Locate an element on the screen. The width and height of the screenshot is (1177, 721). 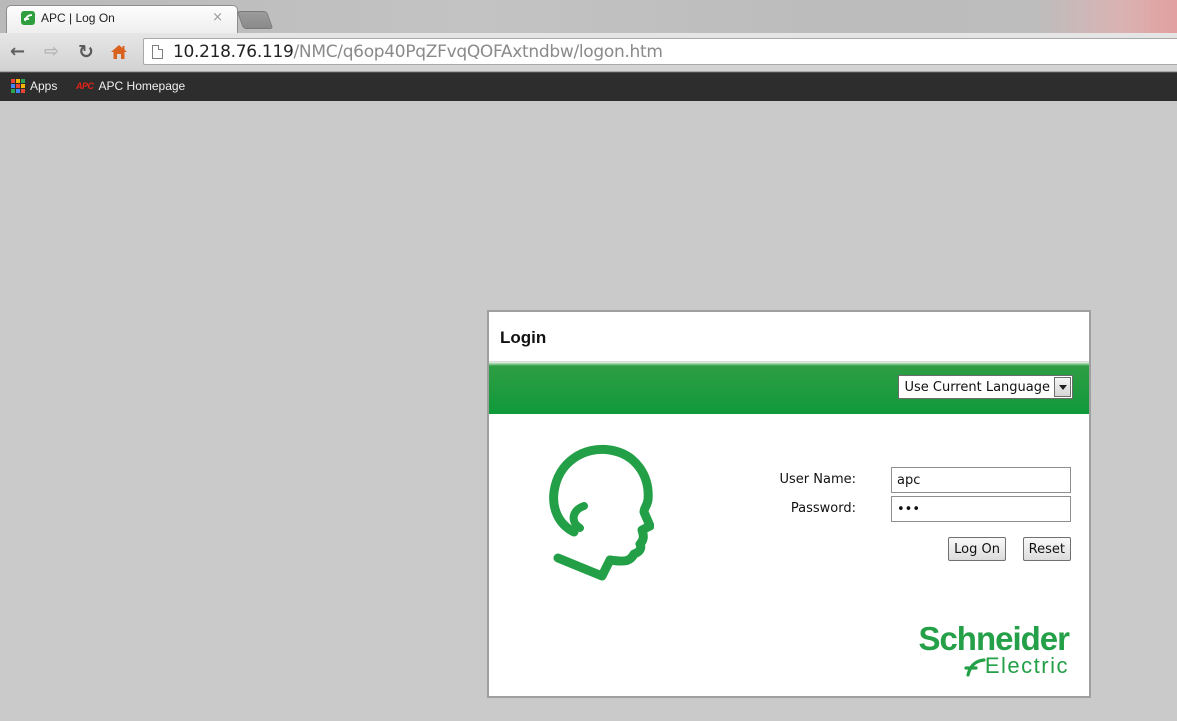
schneider-electric-logo: Schneider Electric is located at coordinates (984, 649).